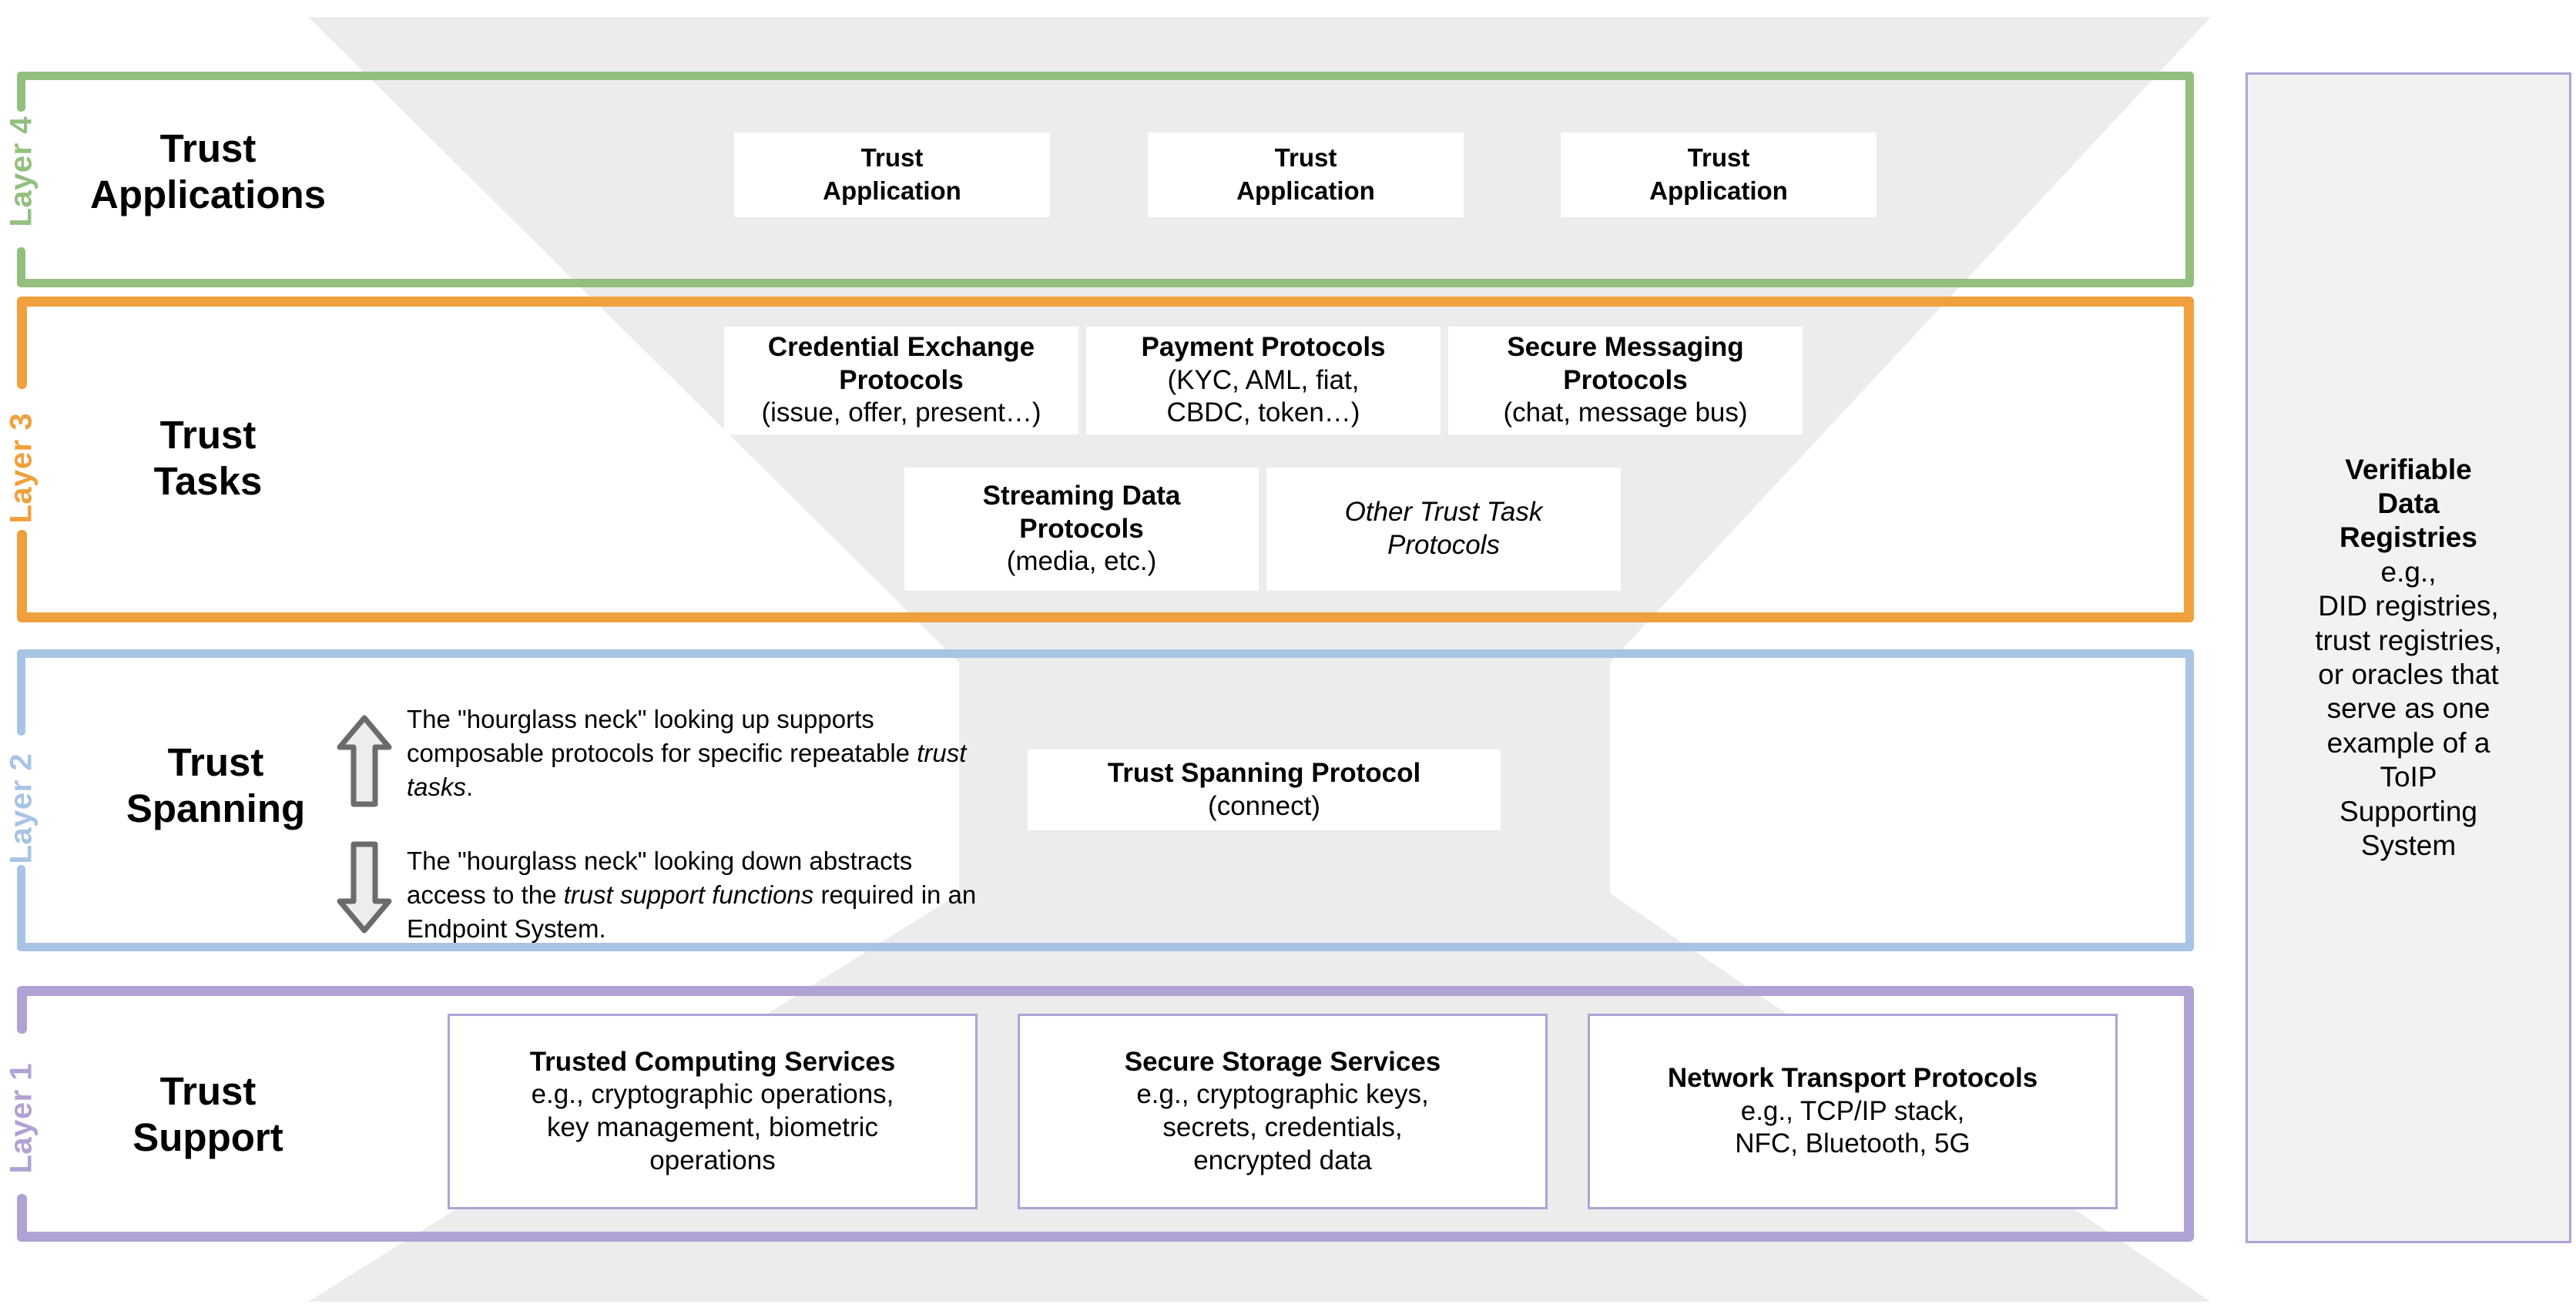  I want to click on panel-title: Verifiable Data Registries, so click(2408, 504).